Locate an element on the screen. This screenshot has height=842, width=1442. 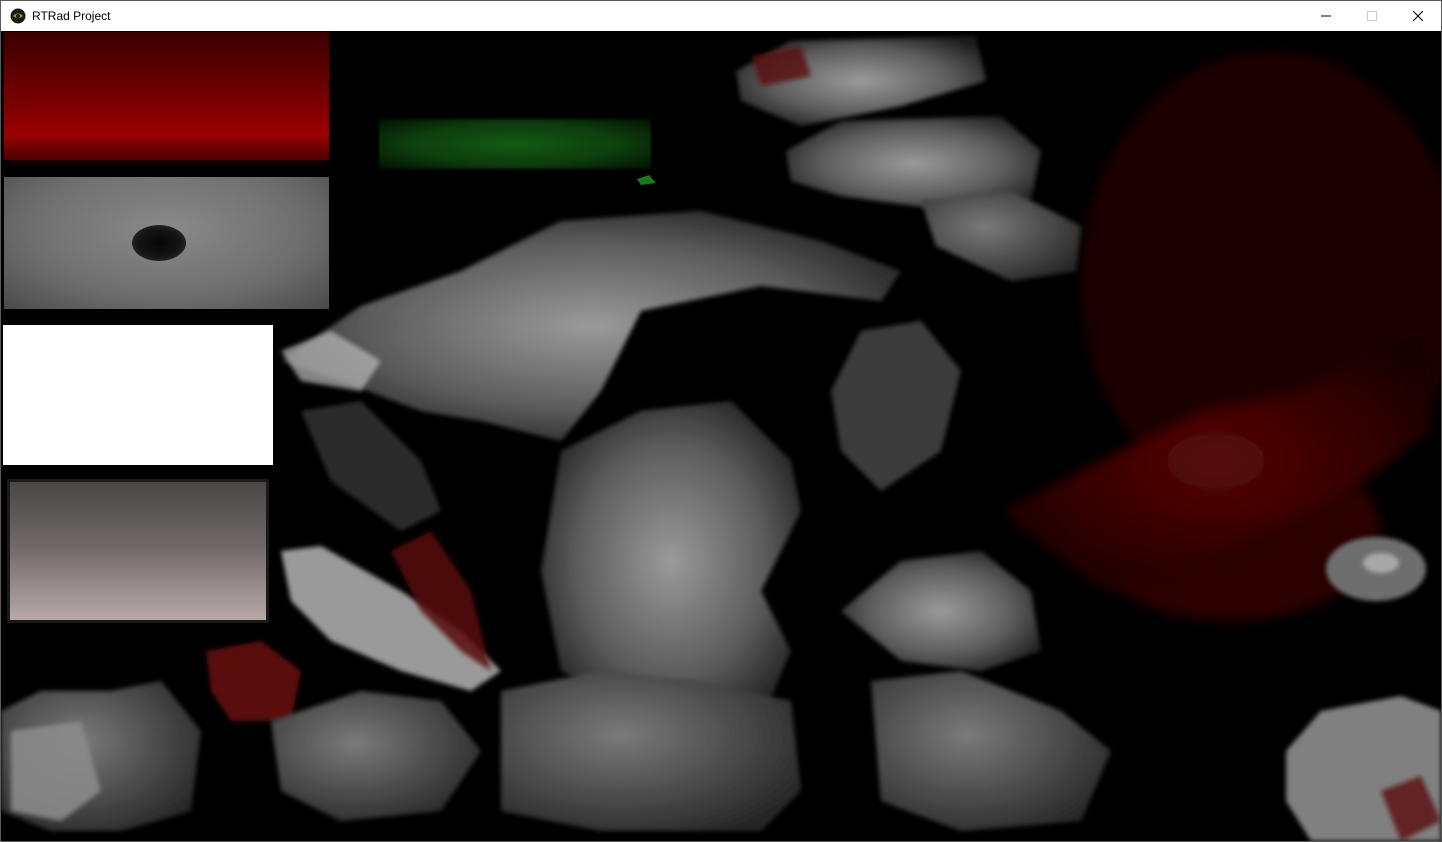
title-bar: RTRad Project is located at coordinates (721, 16).